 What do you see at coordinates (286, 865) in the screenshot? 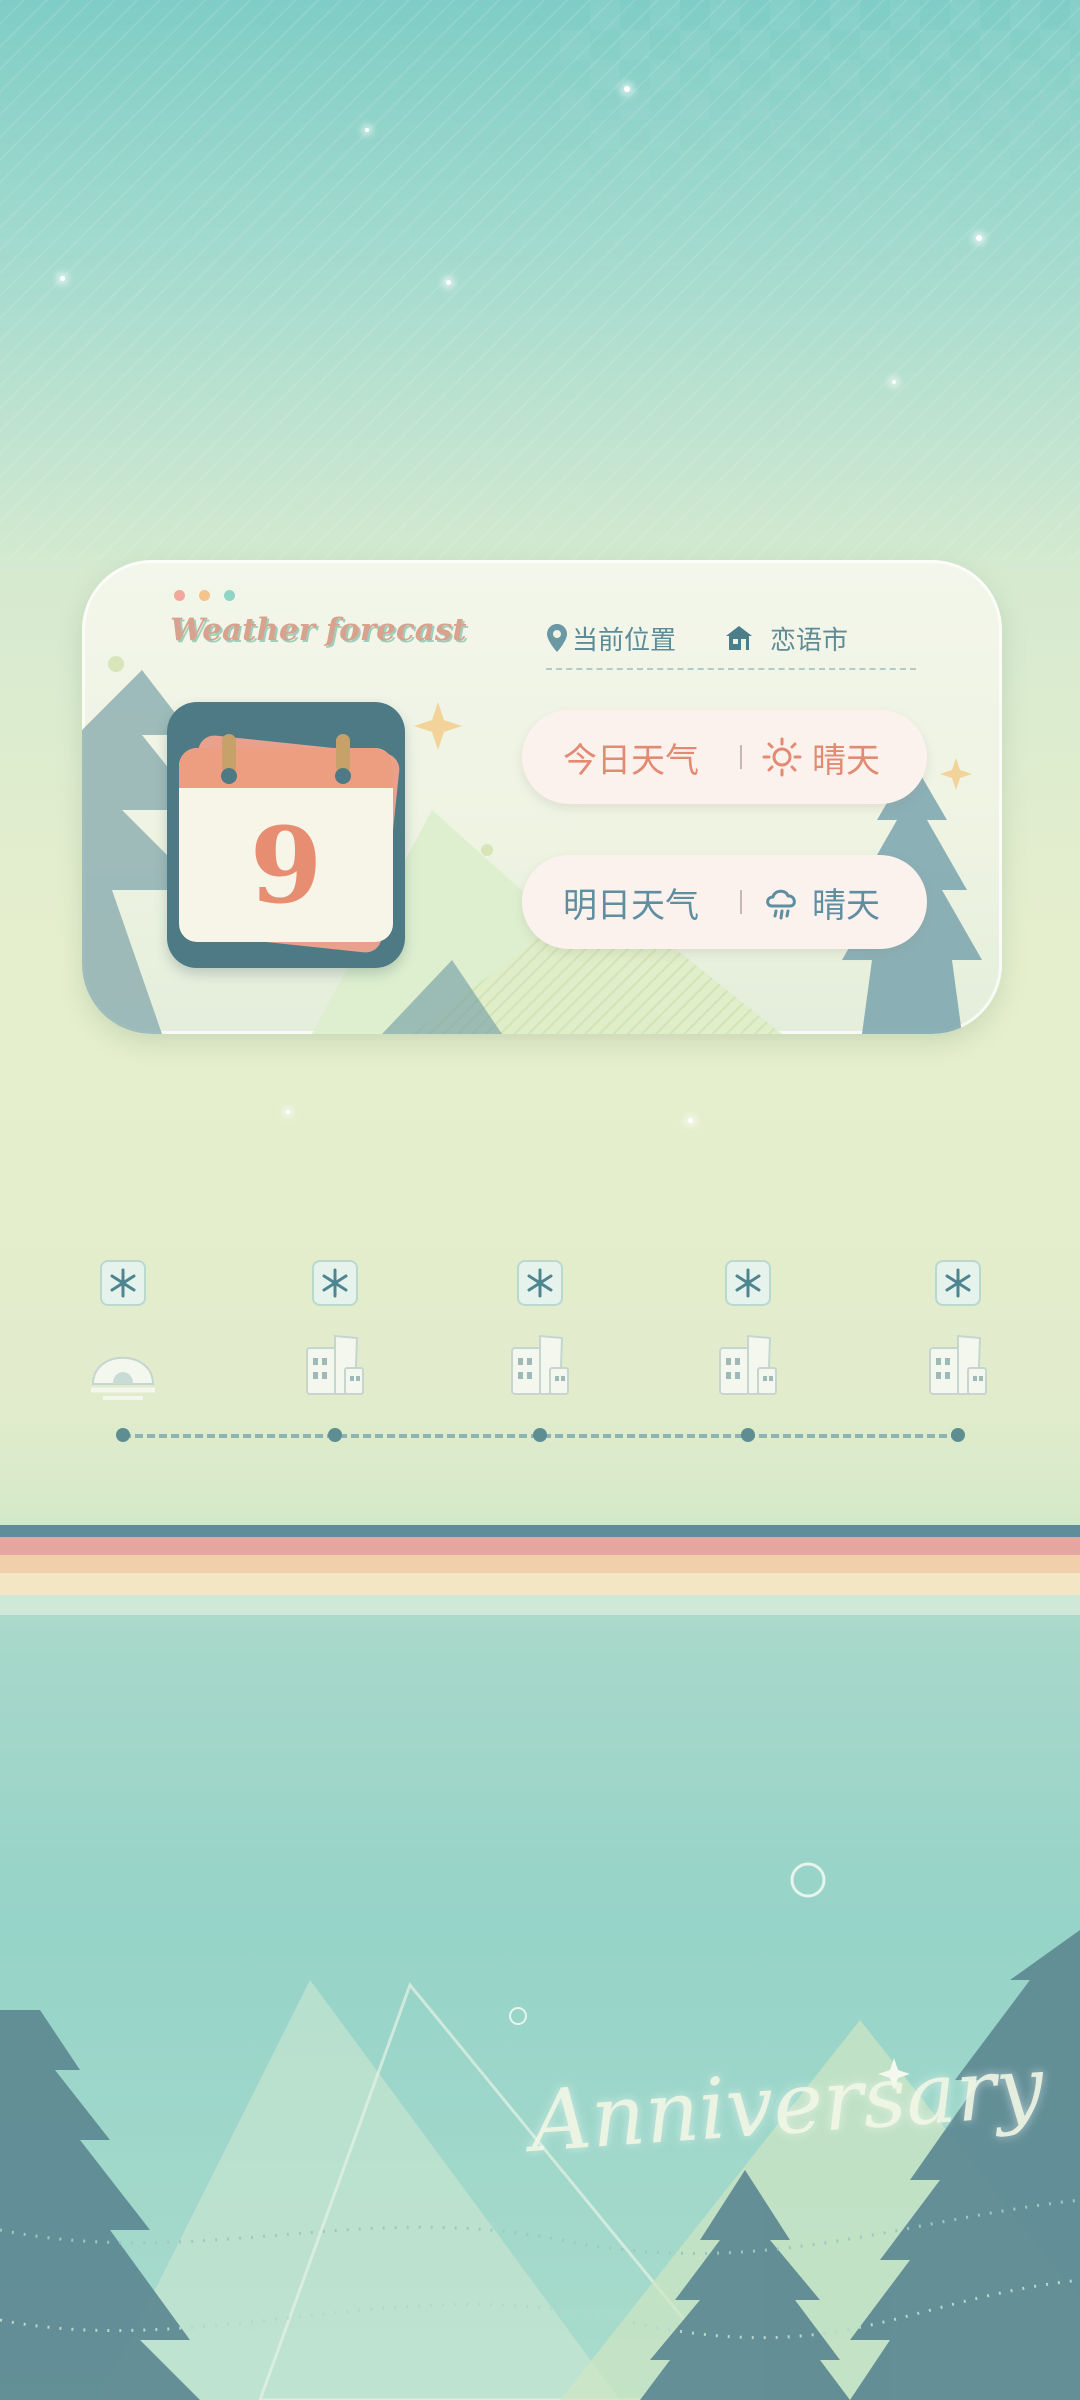
I see `calendar-day: 9` at bounding box center [286, 865].